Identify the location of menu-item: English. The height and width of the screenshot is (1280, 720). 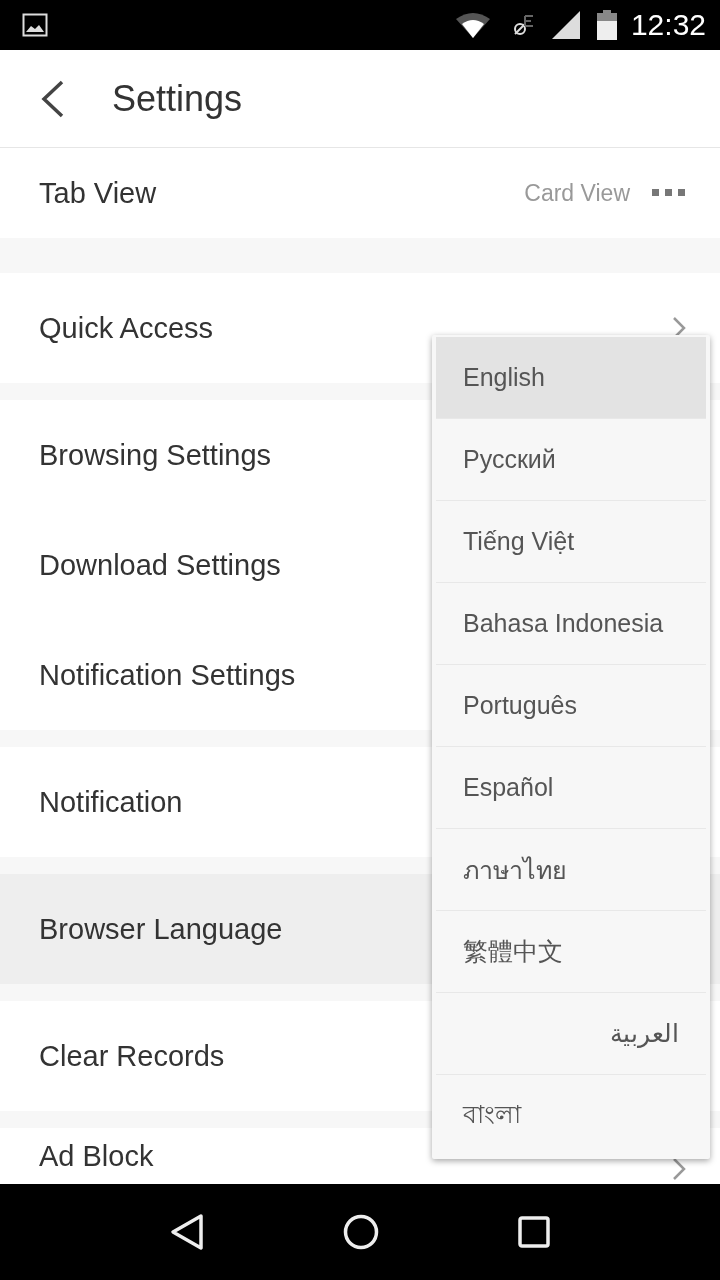
(571, 378).